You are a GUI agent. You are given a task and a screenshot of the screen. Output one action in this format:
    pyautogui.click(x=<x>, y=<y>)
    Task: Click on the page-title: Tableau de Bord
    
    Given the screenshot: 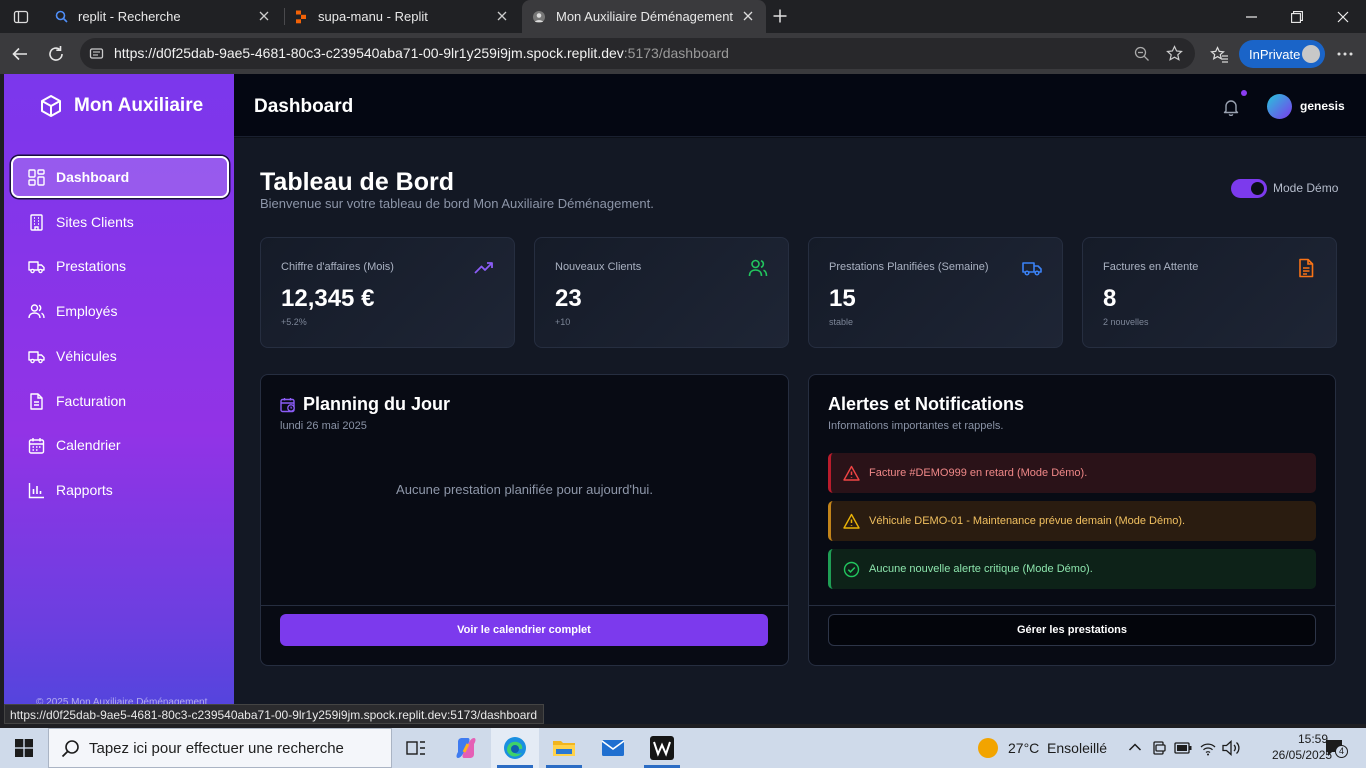 What is the action you would take?
    pyautogui.click(x=357, y=182)
    